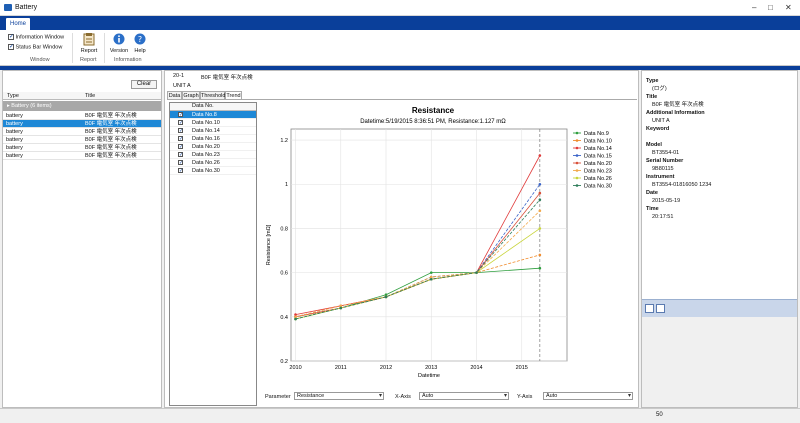  I want to click on title-label: Title, so click(652, 97).